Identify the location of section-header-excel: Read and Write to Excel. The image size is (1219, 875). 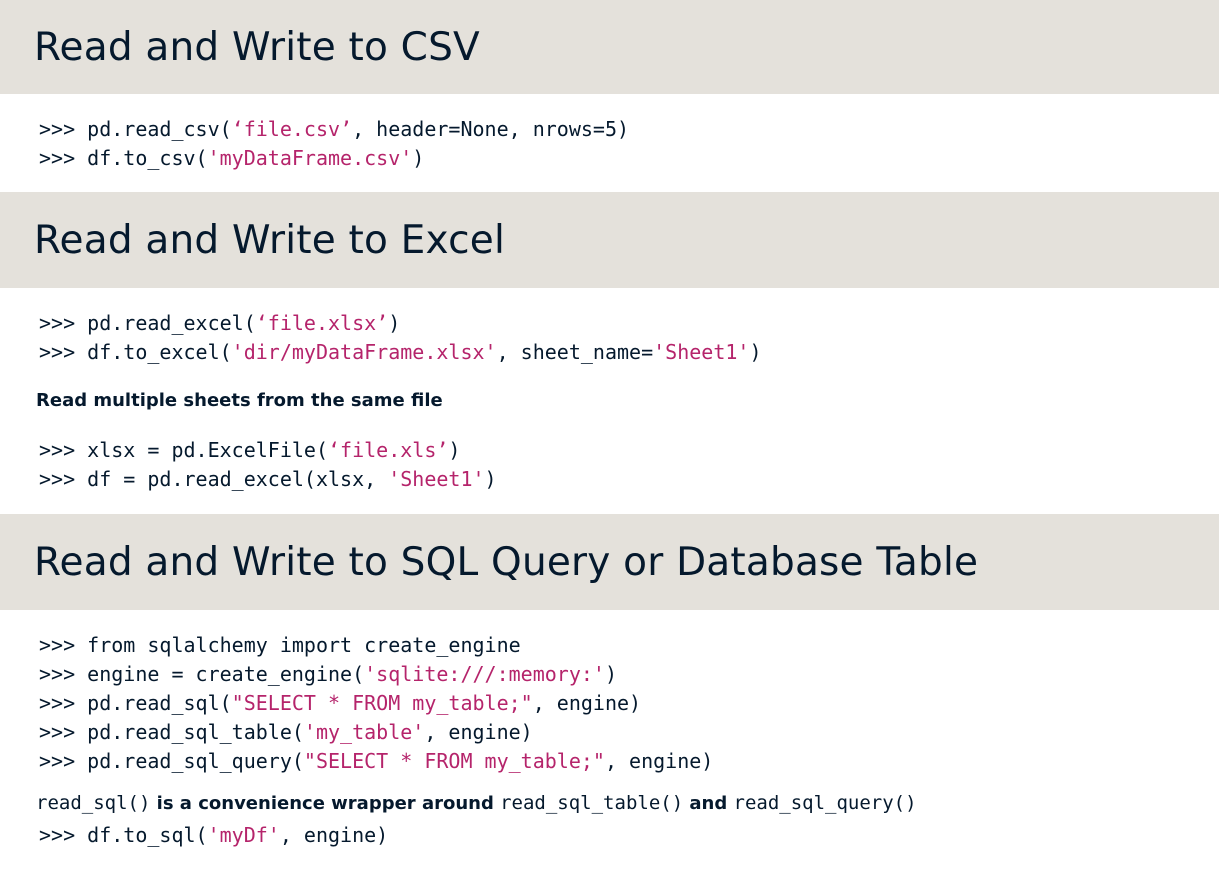
(609, 240).